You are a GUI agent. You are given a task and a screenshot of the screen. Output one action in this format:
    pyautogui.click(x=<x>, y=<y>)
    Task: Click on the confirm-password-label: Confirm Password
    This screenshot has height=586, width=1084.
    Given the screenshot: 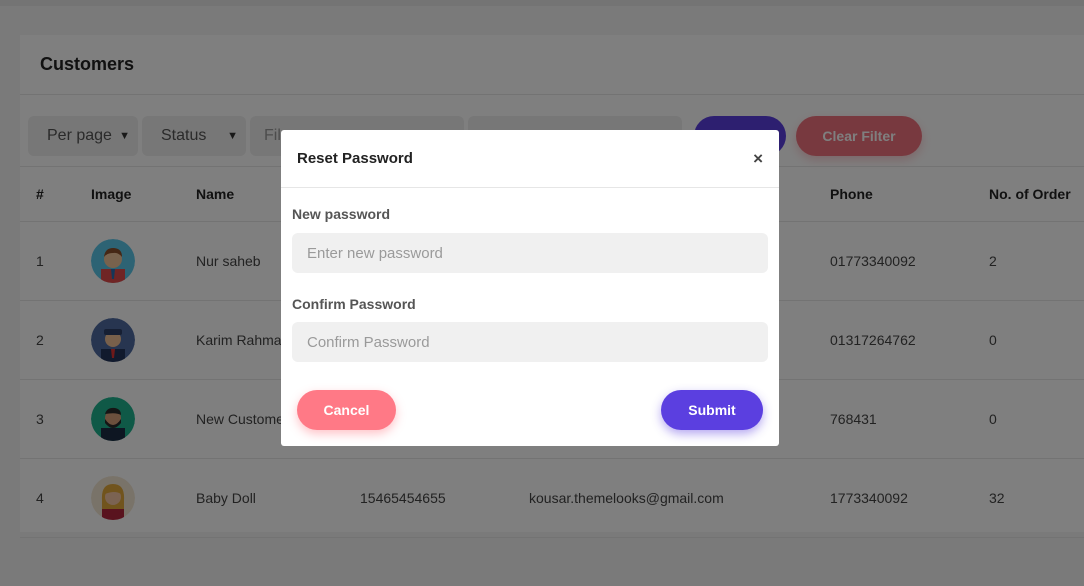 What is the action you would take?
    pyautogui.click(x=354, y=304)
    